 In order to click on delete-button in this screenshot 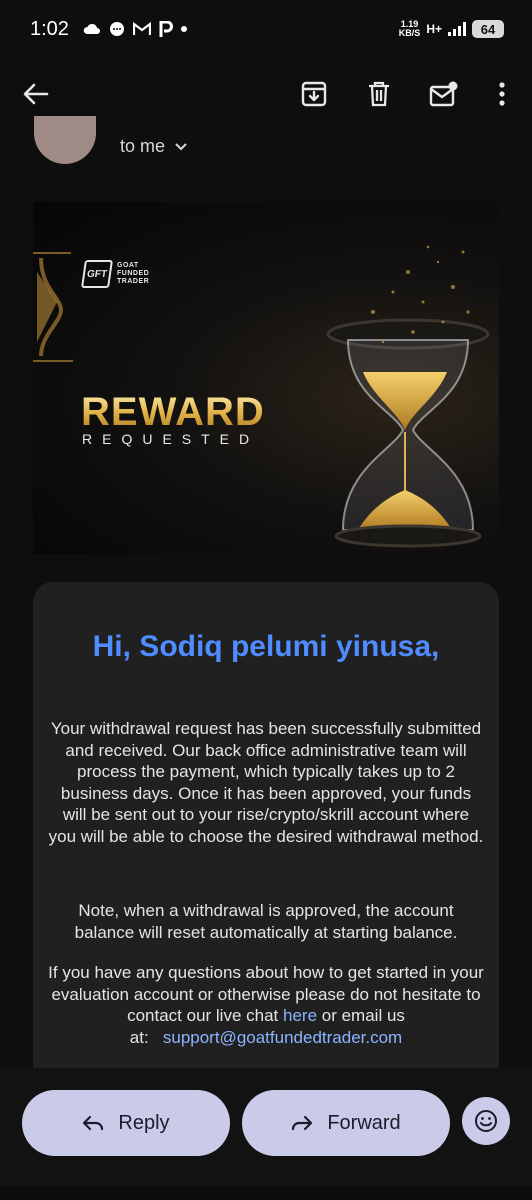, I will do `click(379, 94)`.